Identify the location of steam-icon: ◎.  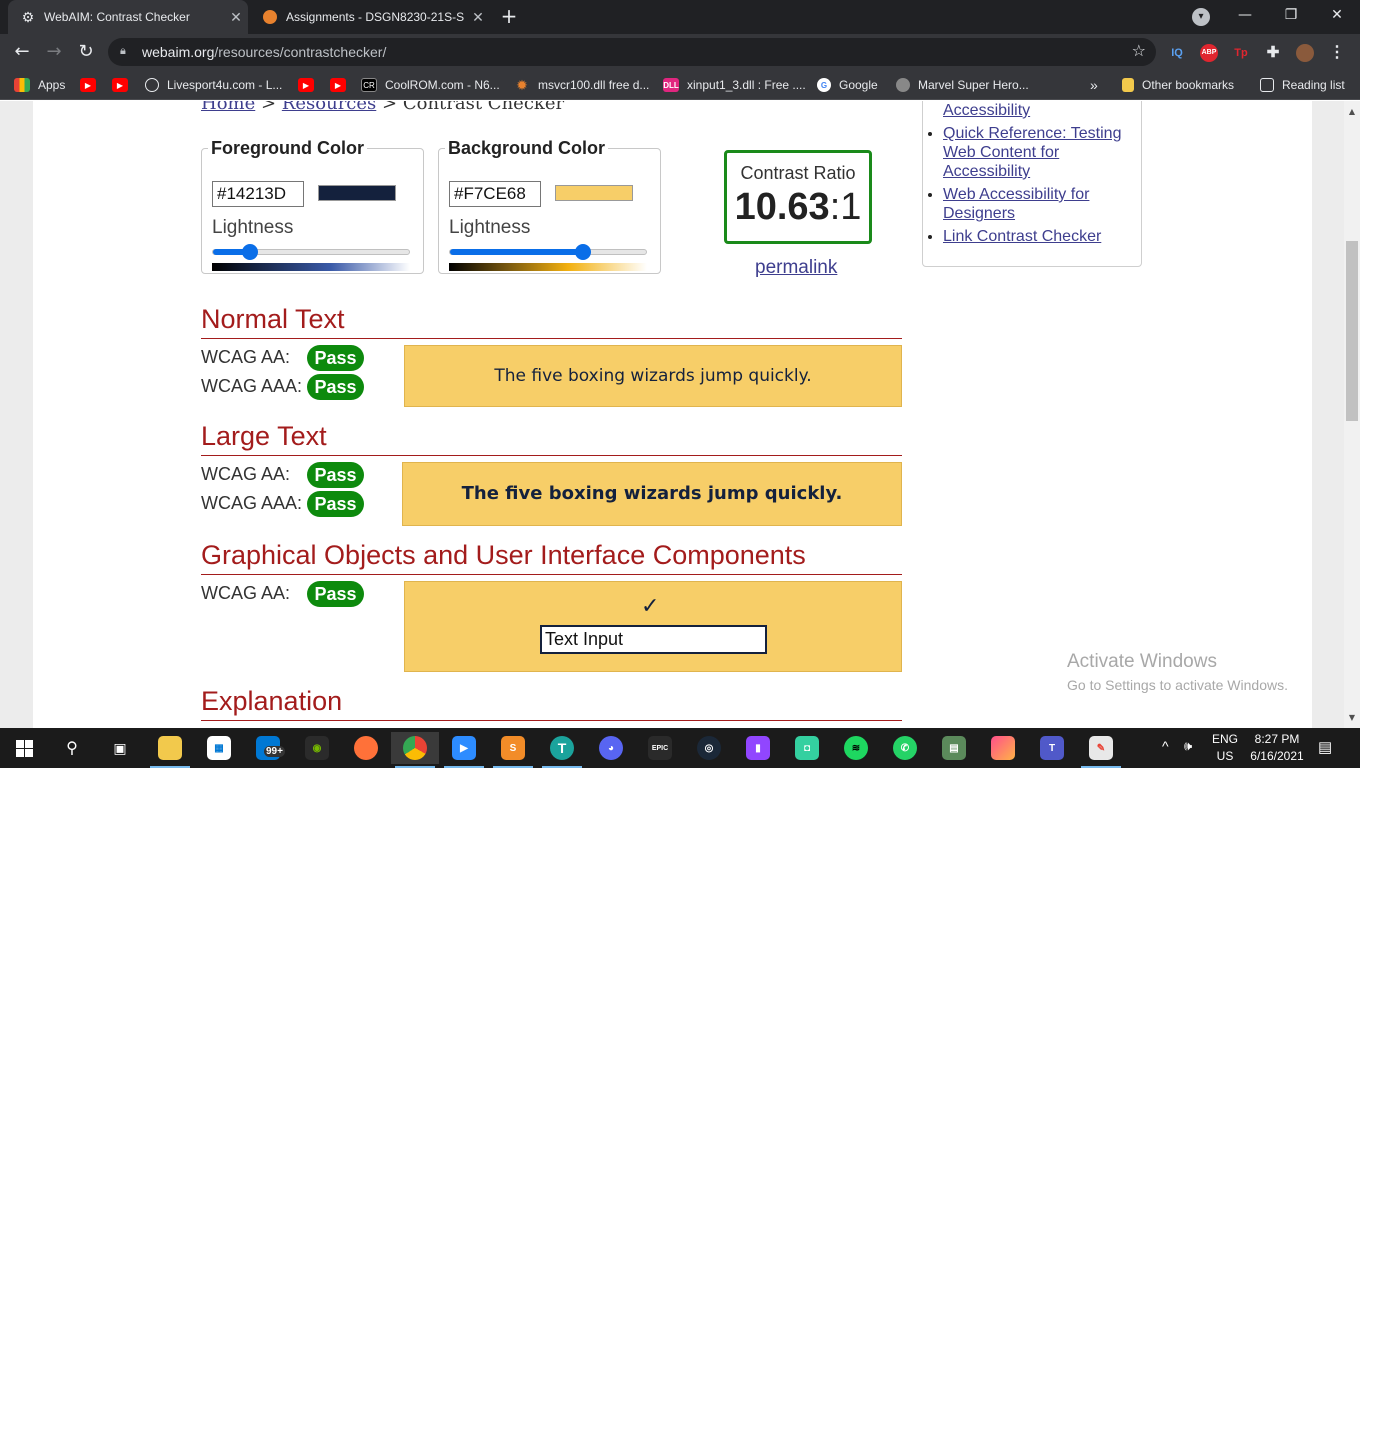
(709, 748).